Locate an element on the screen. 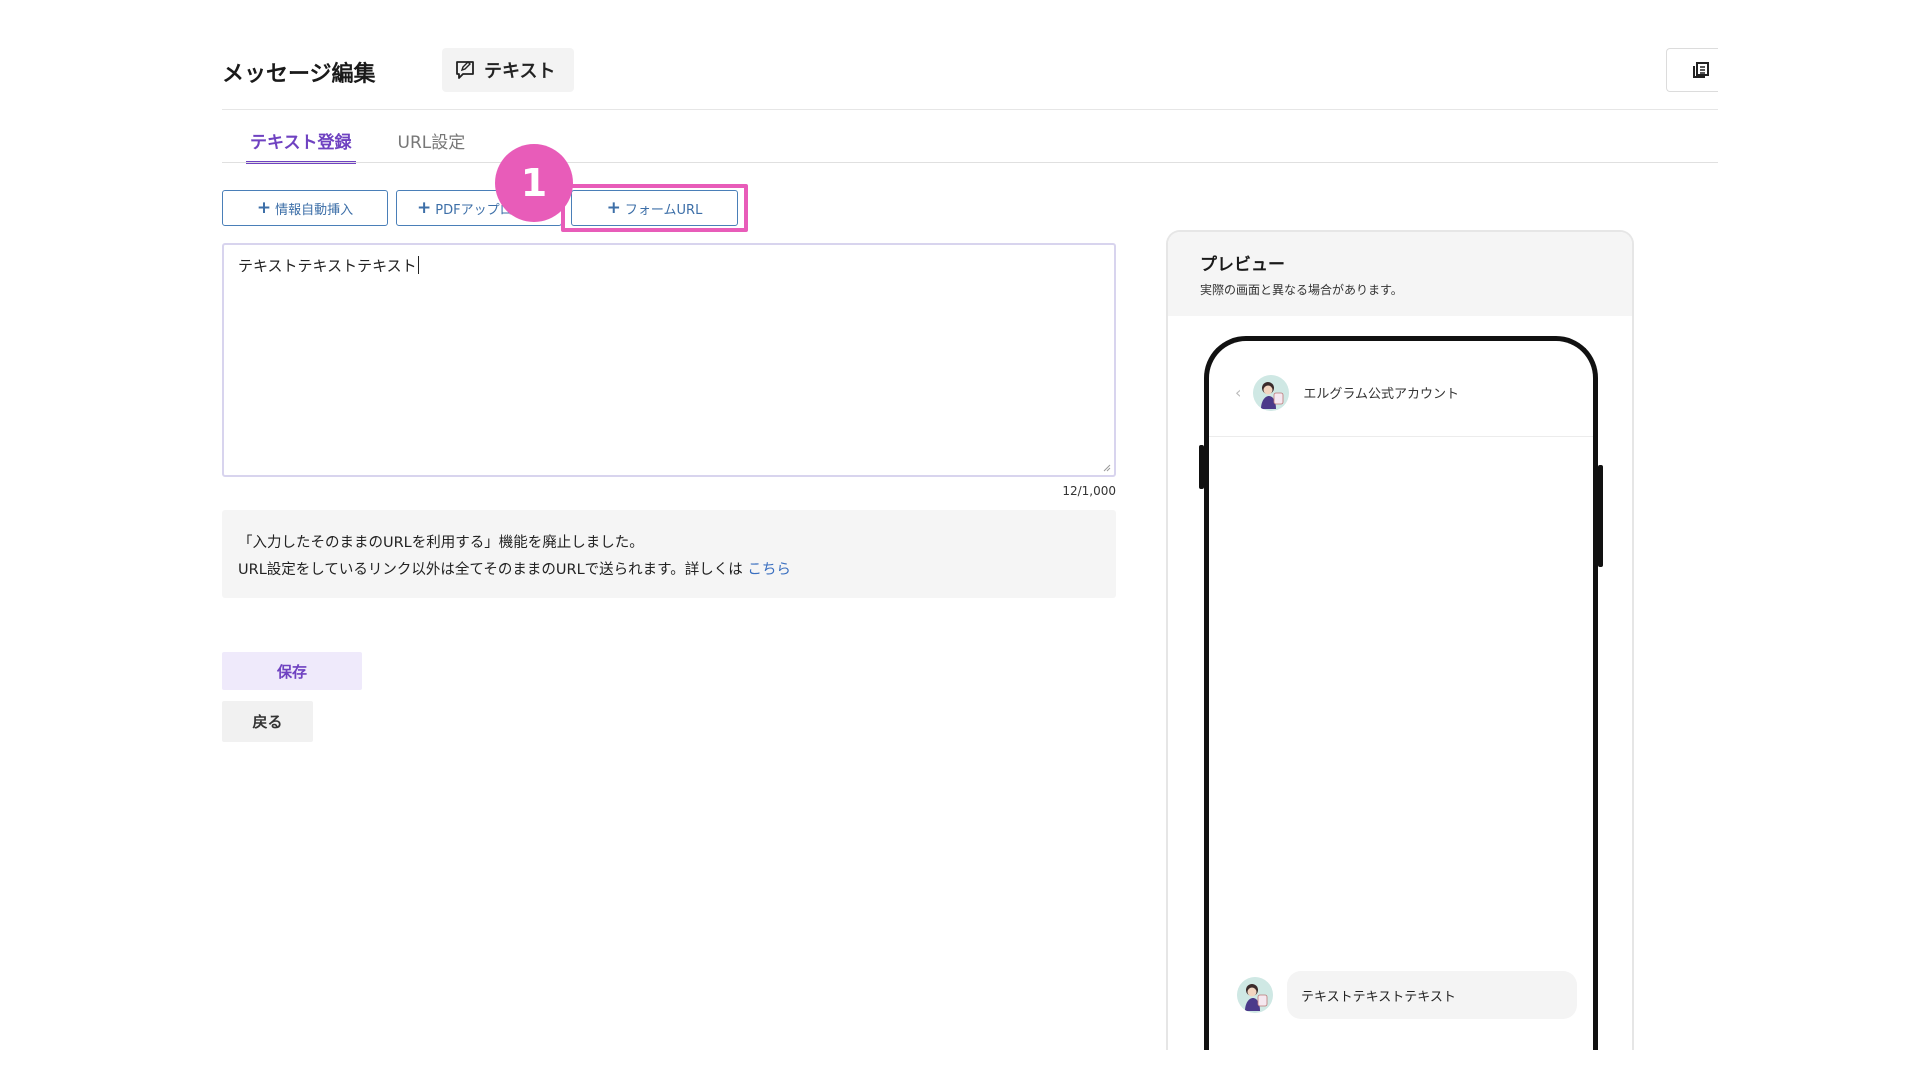 This screenshot has height=1080, width=1920. character-counter: 12/1,000 is located at coordinates (1089, 491).